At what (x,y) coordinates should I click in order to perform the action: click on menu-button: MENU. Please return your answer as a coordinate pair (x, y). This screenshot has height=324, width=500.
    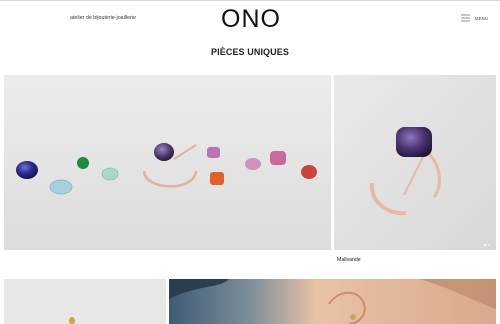
    Looking at the image, I should click on (474, 18).